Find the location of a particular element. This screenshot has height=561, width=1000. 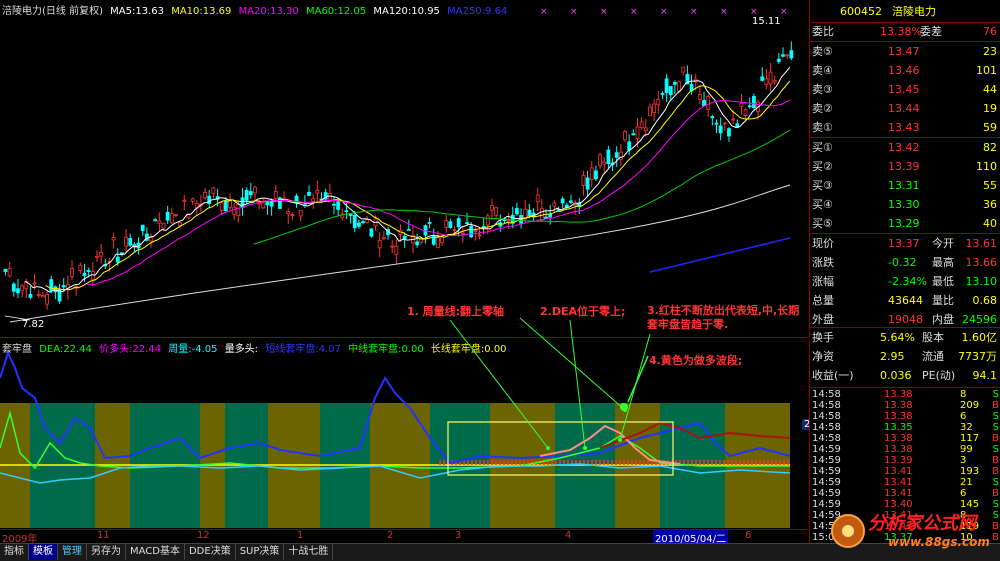

tick-side: S is located at coordinates (995, 427).